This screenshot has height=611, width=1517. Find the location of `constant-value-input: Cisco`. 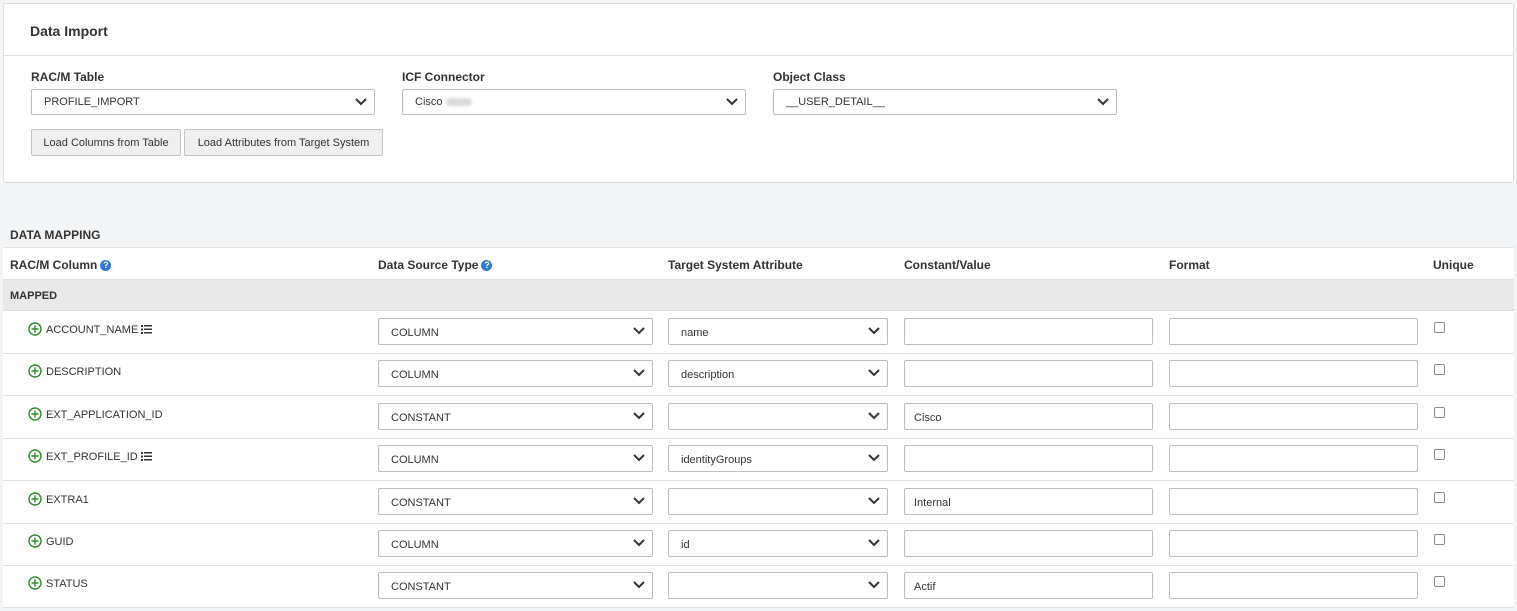

constant-value-input: Cisco is located at coordinates (1028, 416).